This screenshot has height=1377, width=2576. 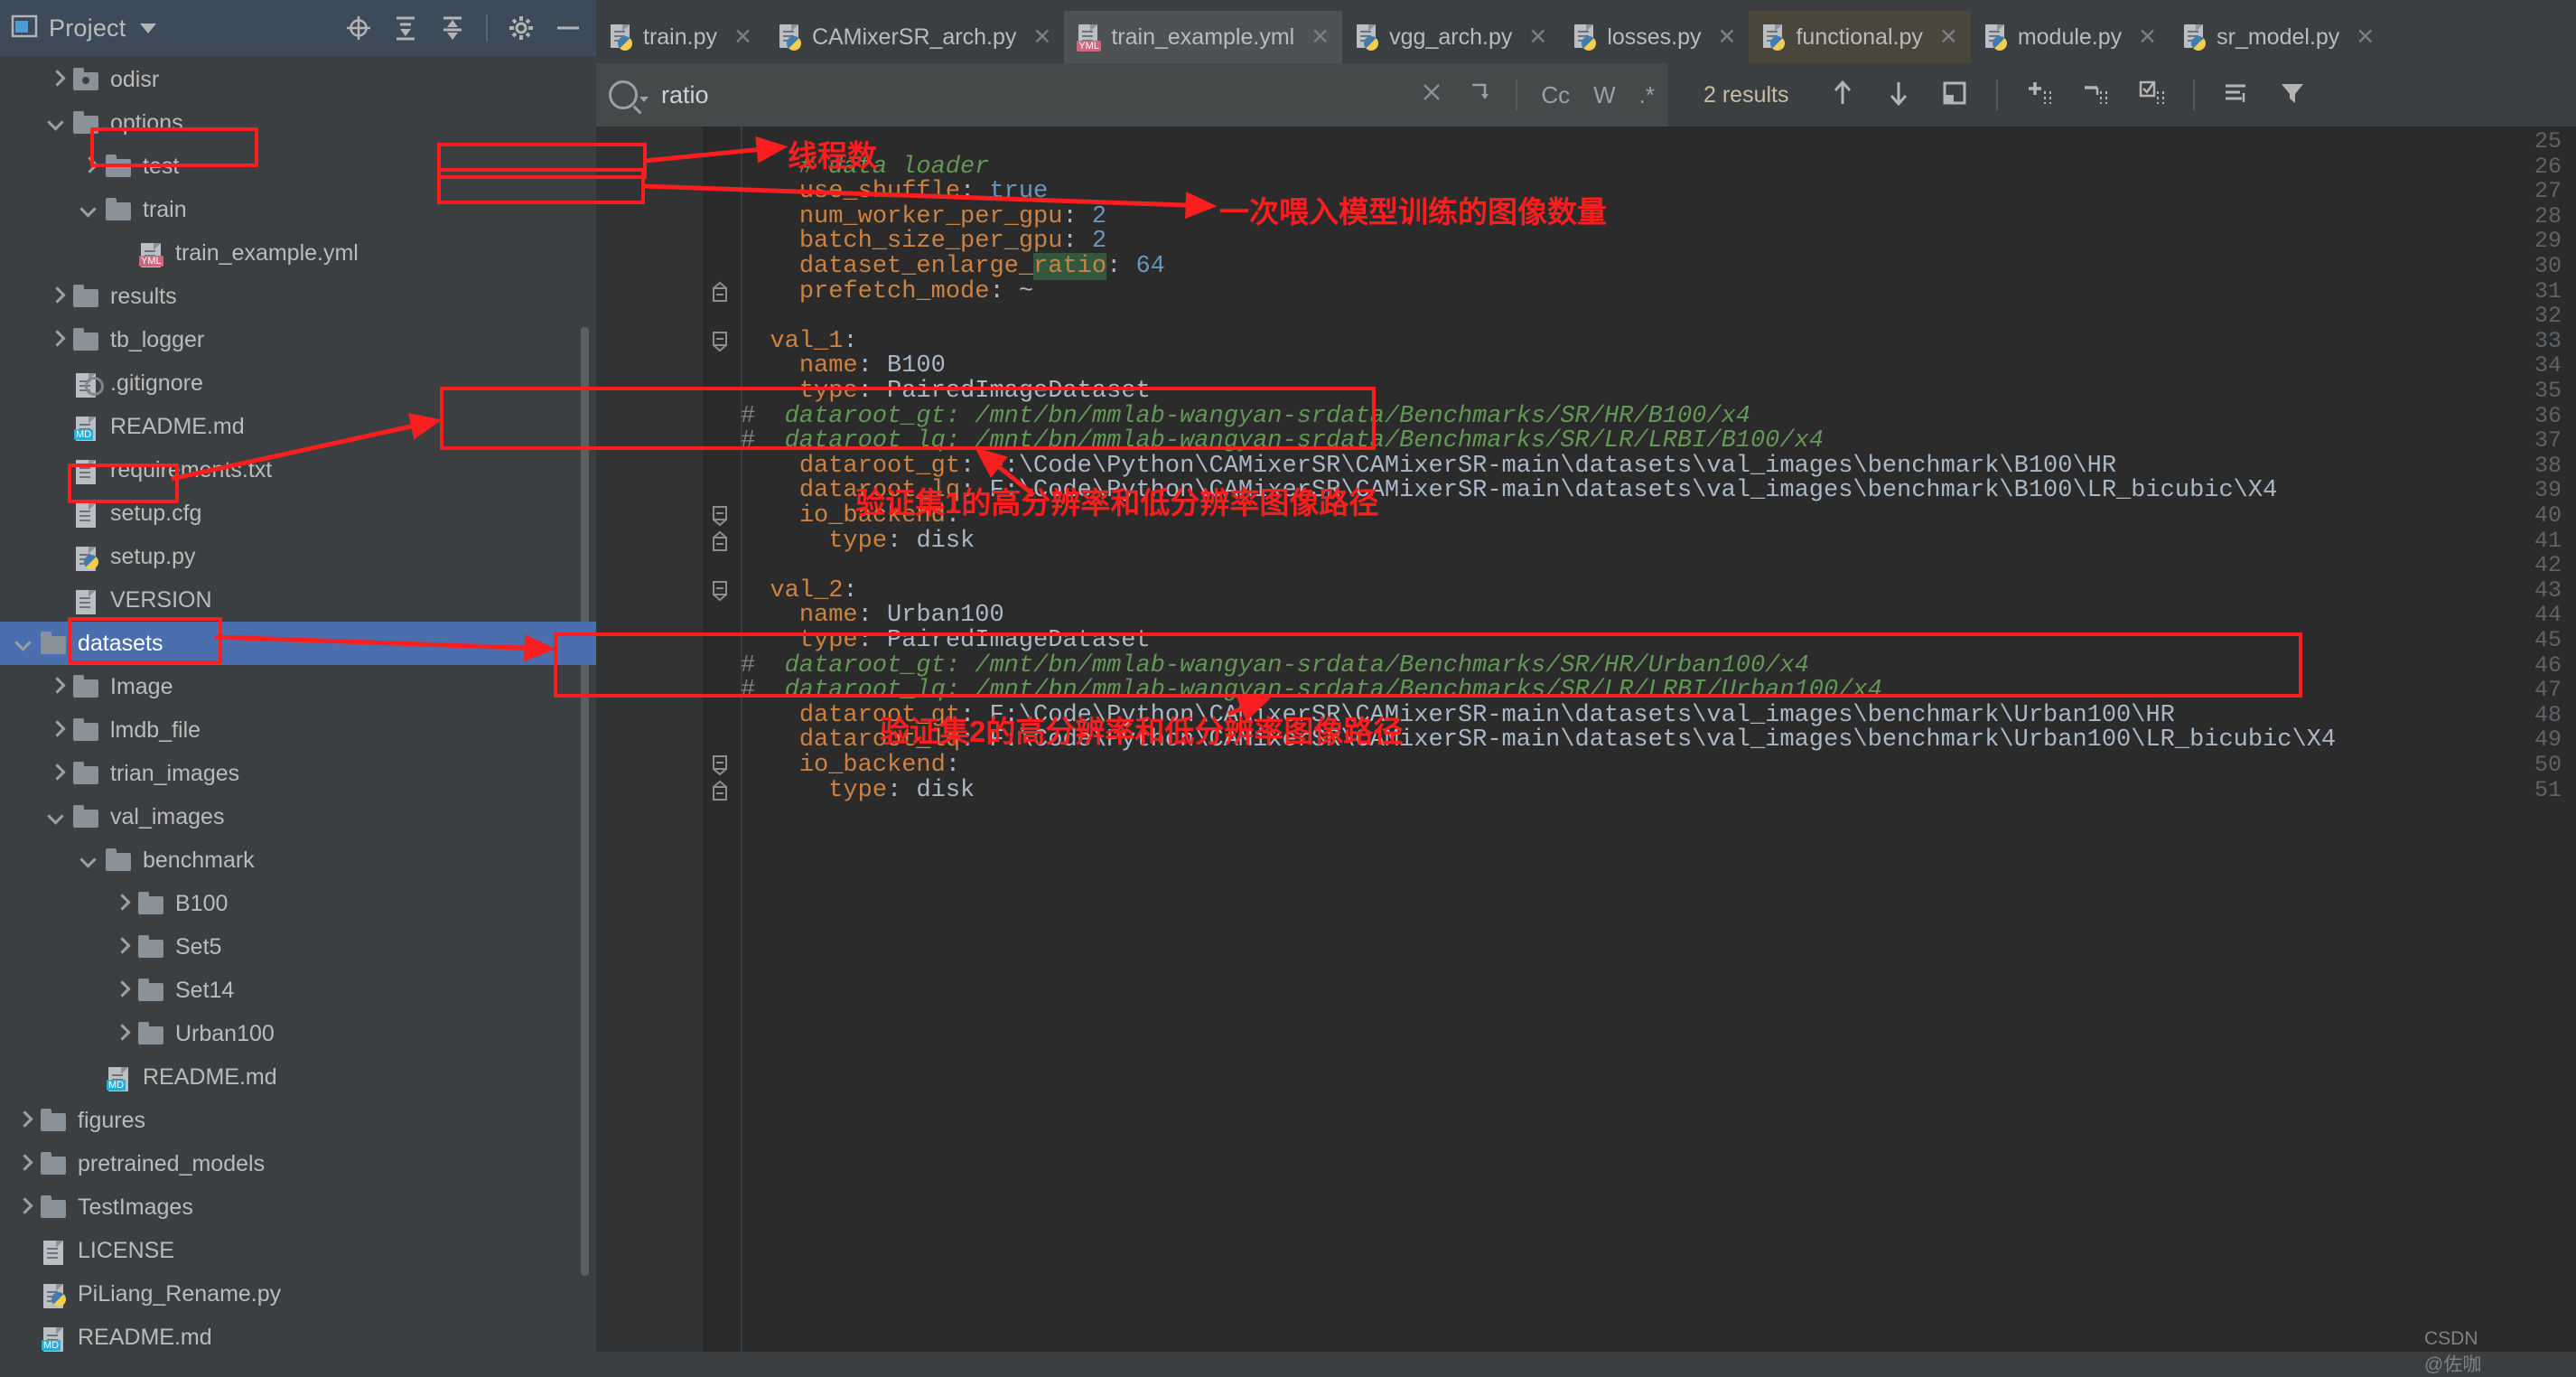 What do you see at coordinates (298, 816) in the screenshot?
I see `tree-item-val-images: val_images` at bounding box center [298, 816].